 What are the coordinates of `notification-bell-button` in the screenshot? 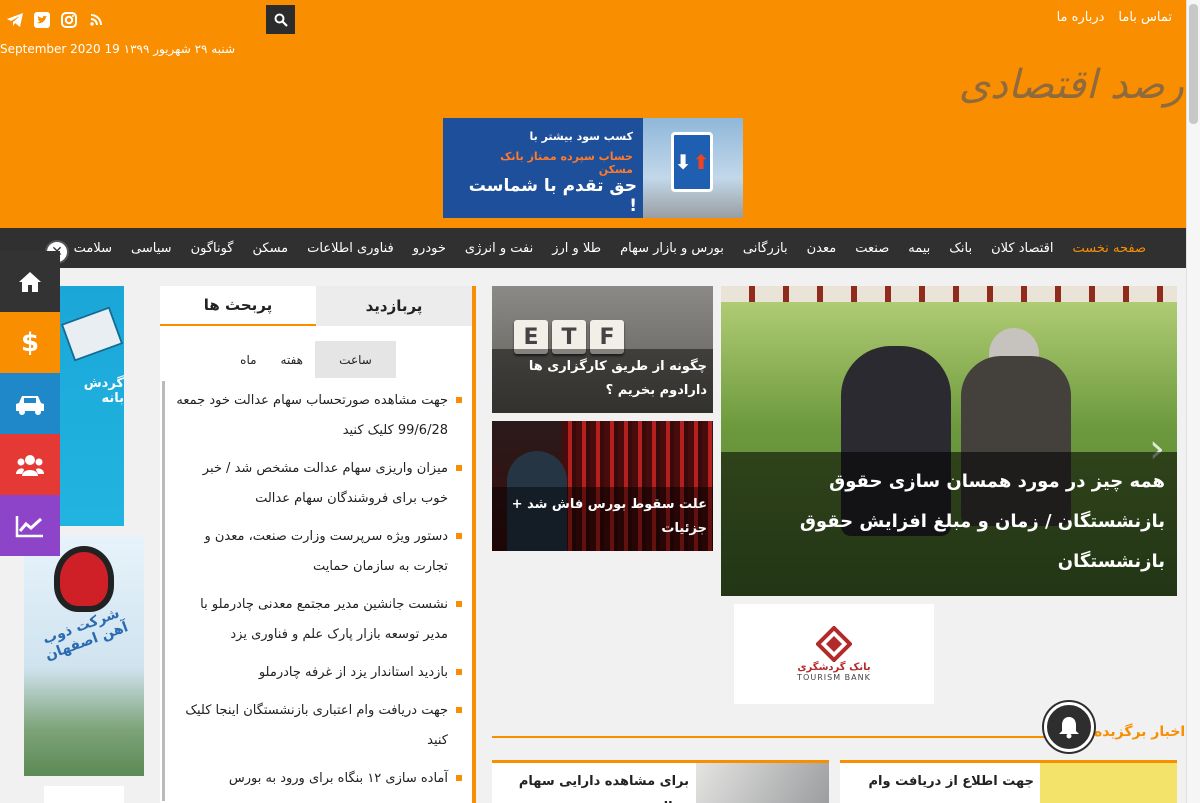 It's located at (1069, 727).